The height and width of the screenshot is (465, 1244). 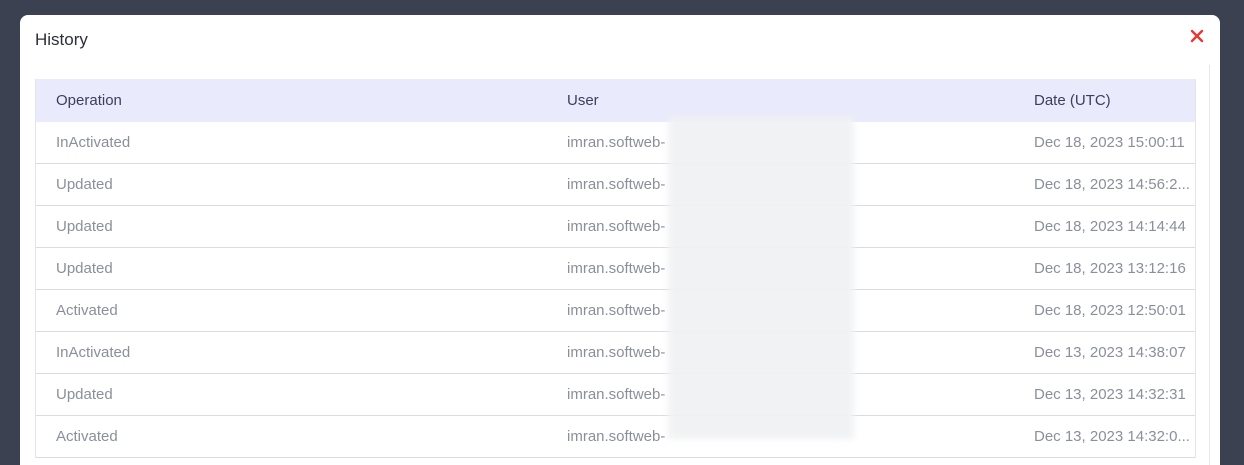 I want to click on scrollbar, so click(x=1214, y=265).